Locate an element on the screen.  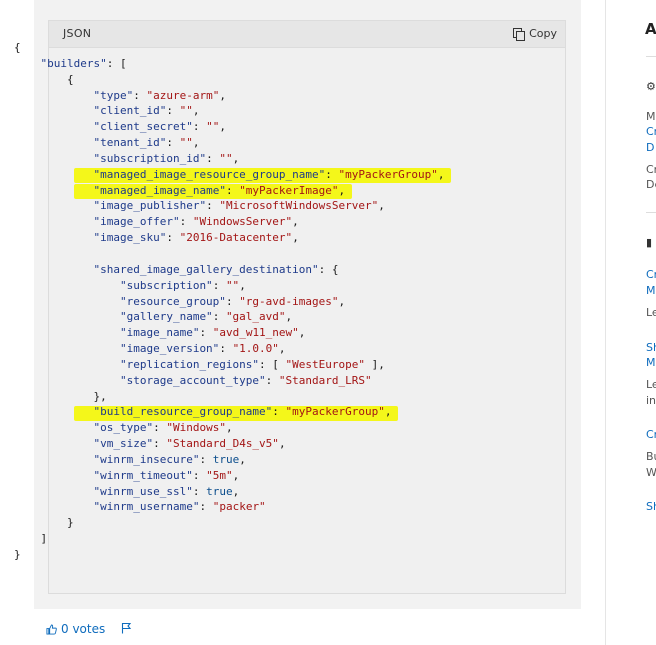
code-line: "vm_size": "Standard_D4s_v5", is located at coordinates (189, 444).